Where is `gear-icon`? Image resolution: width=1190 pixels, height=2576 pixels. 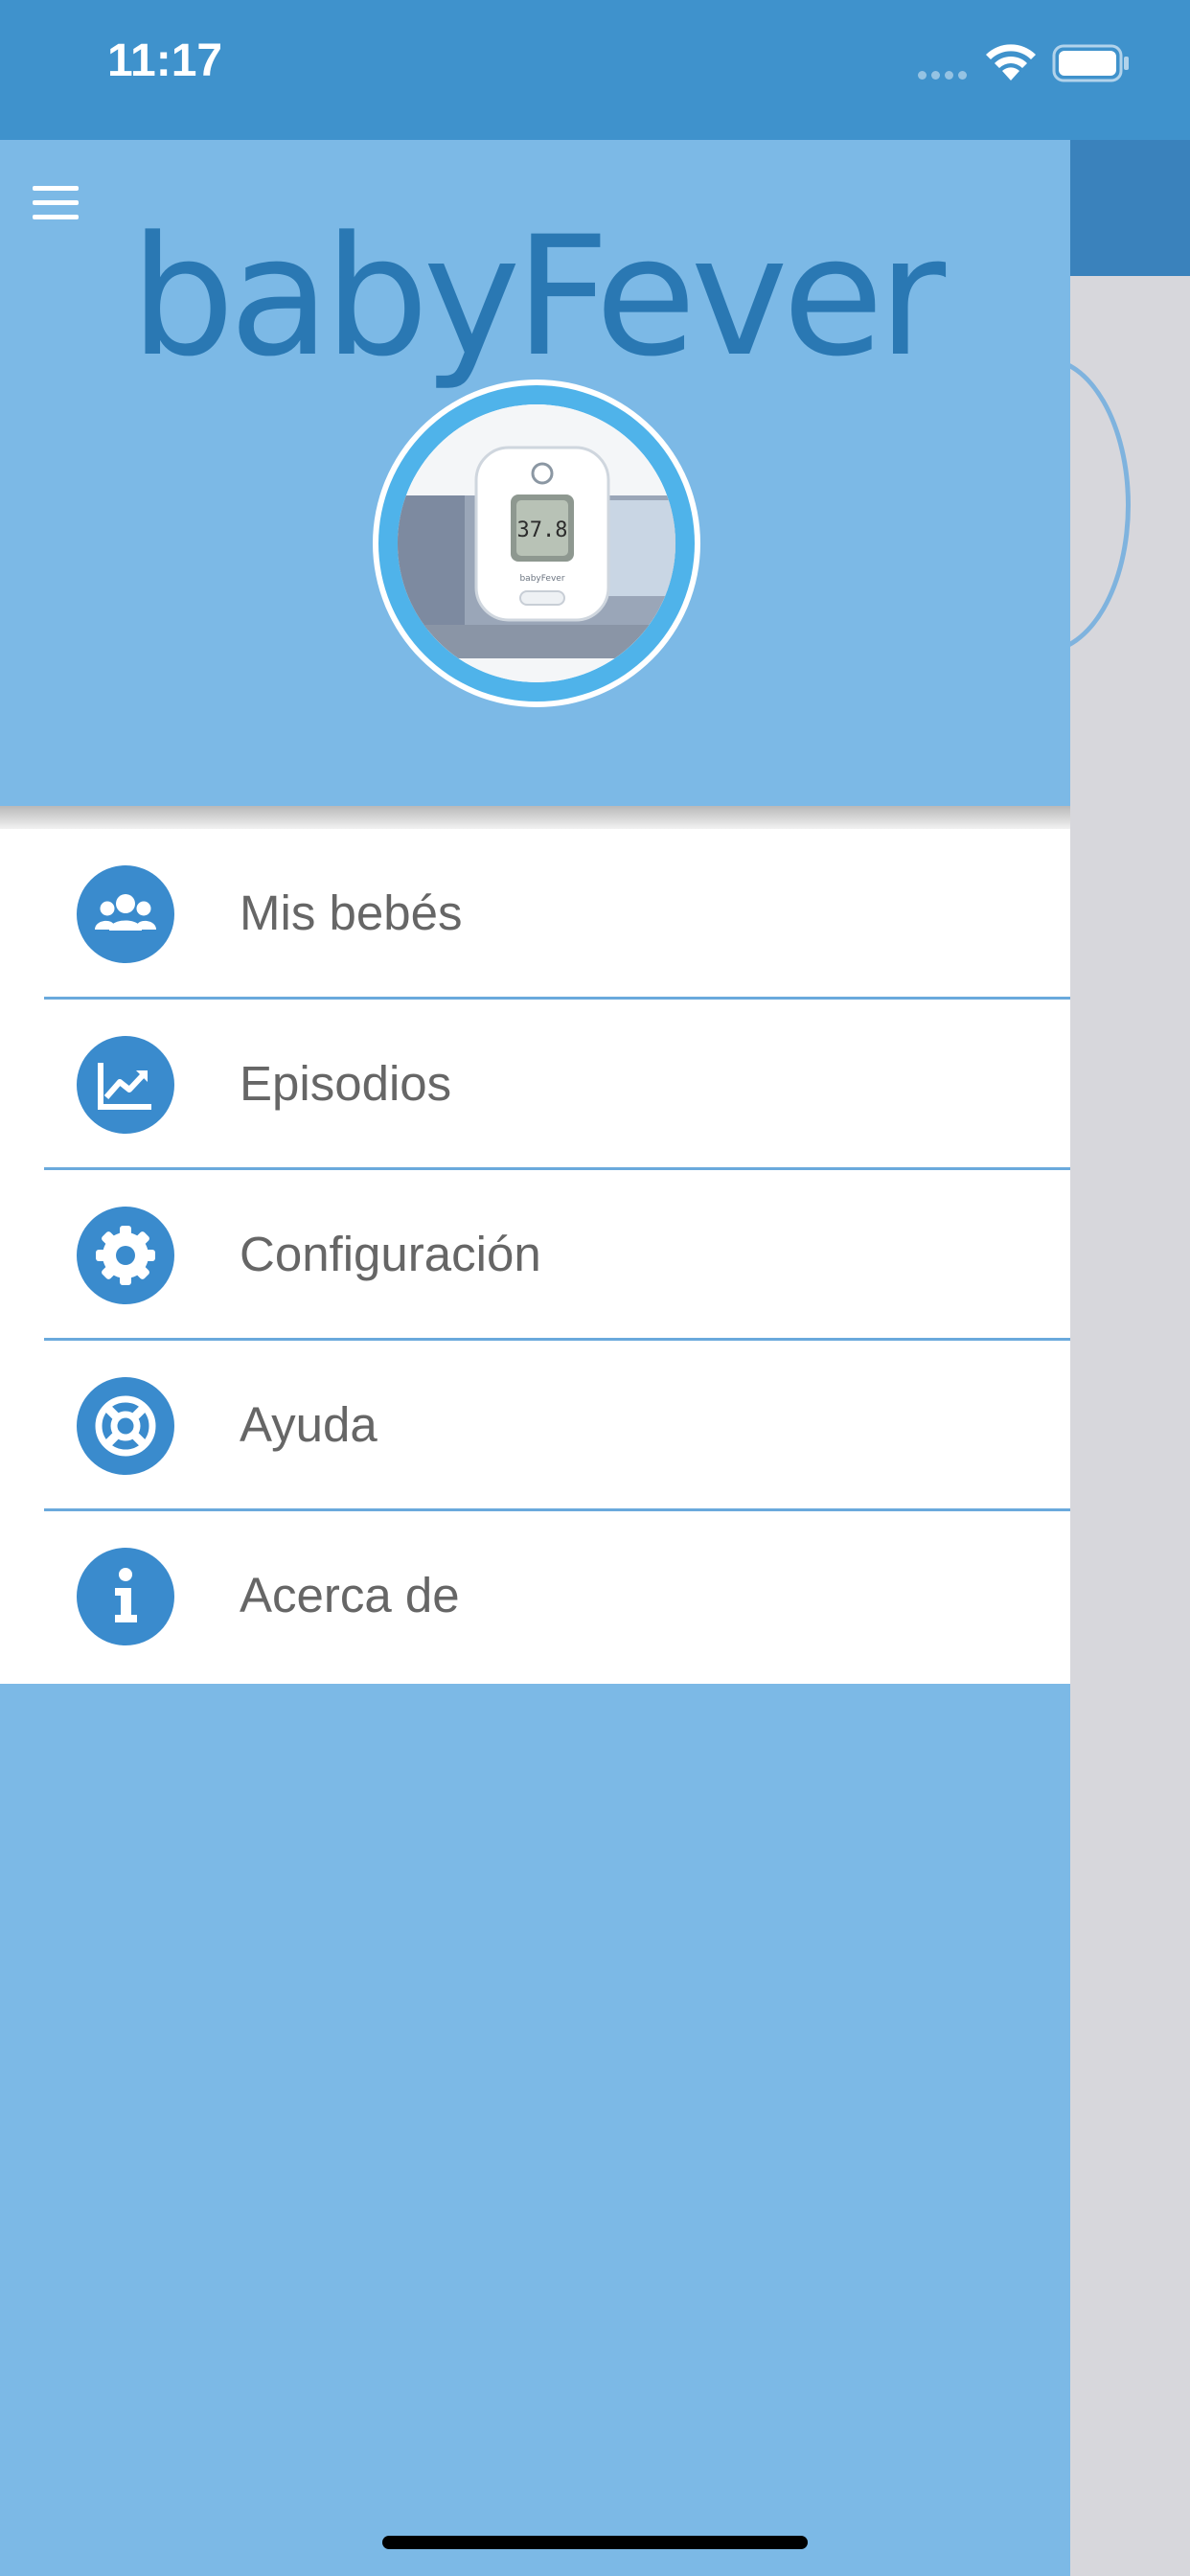
gear-icon is located at coordinates (125, 1255).